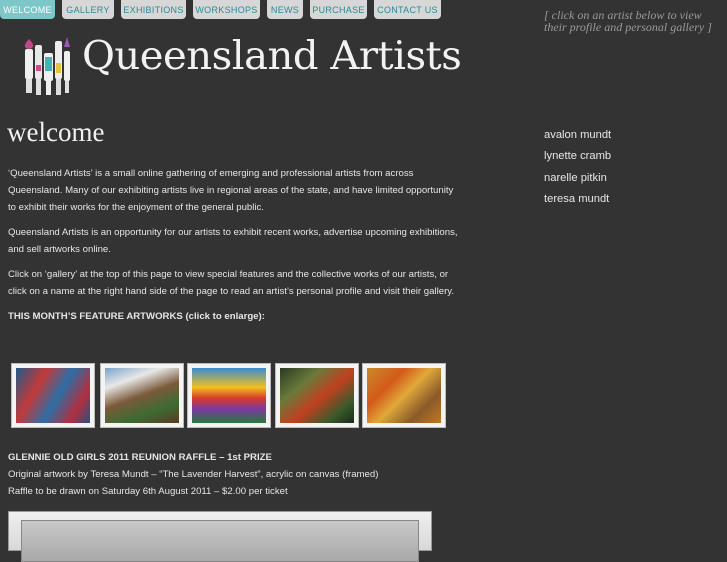 The image size is (727, 562). I want to click on site-title: Queensland Artists, so click(272, 56).